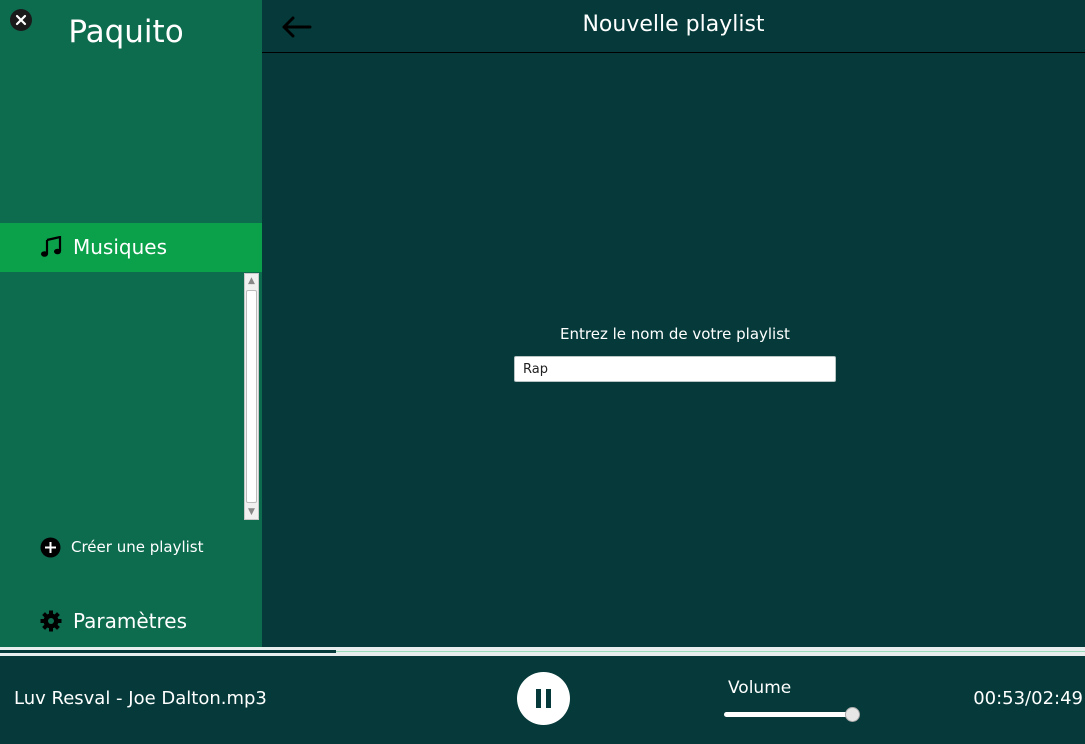 The image size is (1085, 744). I want to click on volume-label: Volume, so click(760, 688).